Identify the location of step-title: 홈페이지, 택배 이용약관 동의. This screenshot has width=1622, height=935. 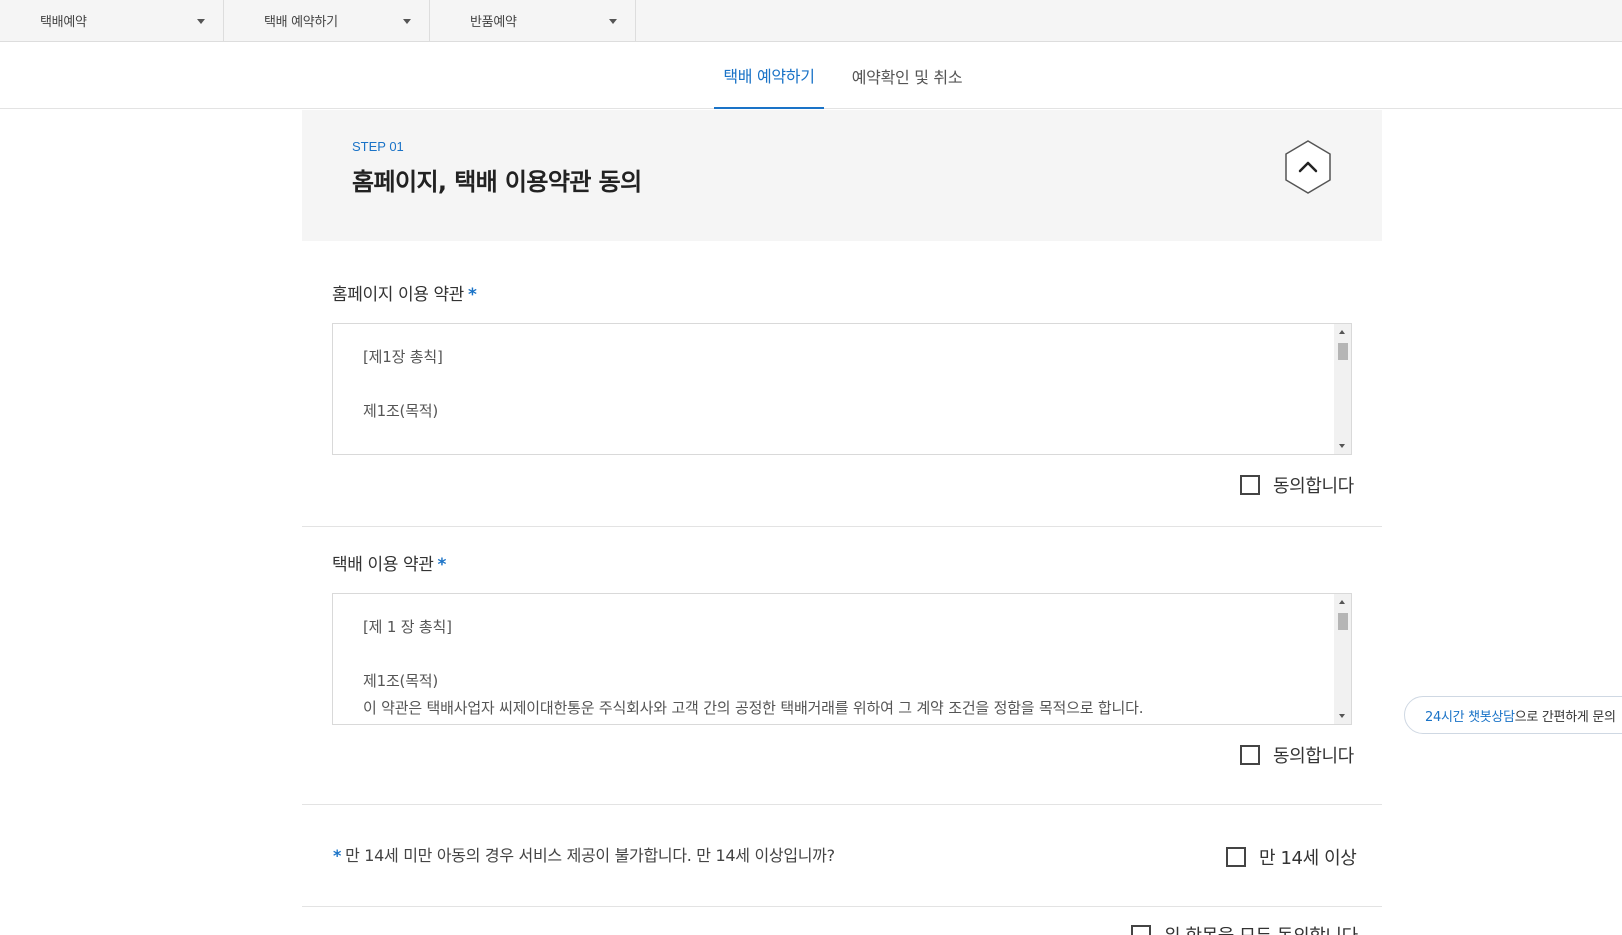
(497, 182).